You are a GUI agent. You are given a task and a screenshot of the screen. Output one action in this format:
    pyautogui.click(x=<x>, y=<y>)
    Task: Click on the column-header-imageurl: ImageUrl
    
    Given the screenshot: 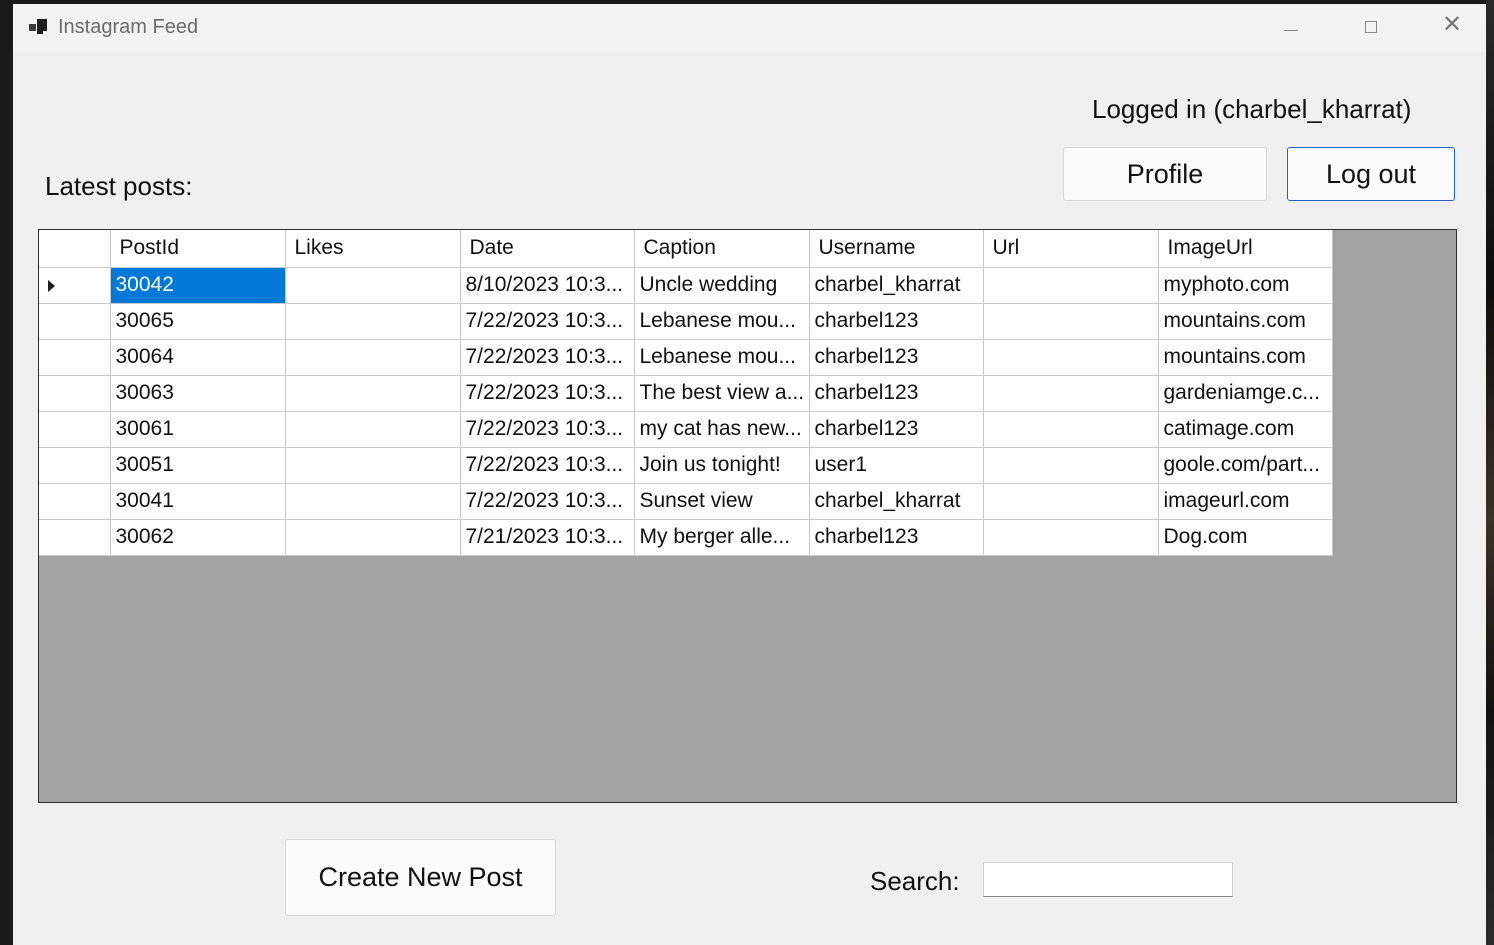 What is the action you would take?
    pyautogui.click(x=1245, y=249)
    